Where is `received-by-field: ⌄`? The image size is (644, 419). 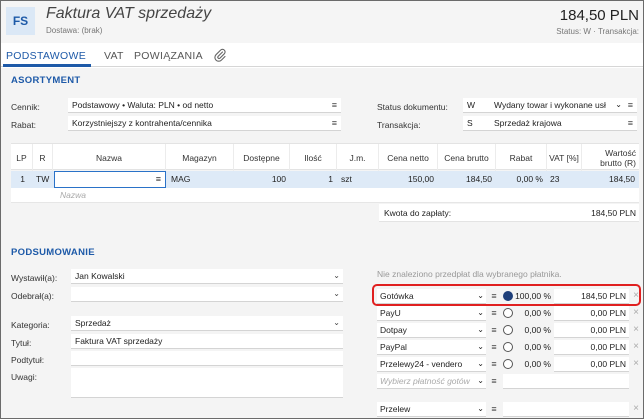 received-by-field: ⌄ is located at coordinates (207, 294).